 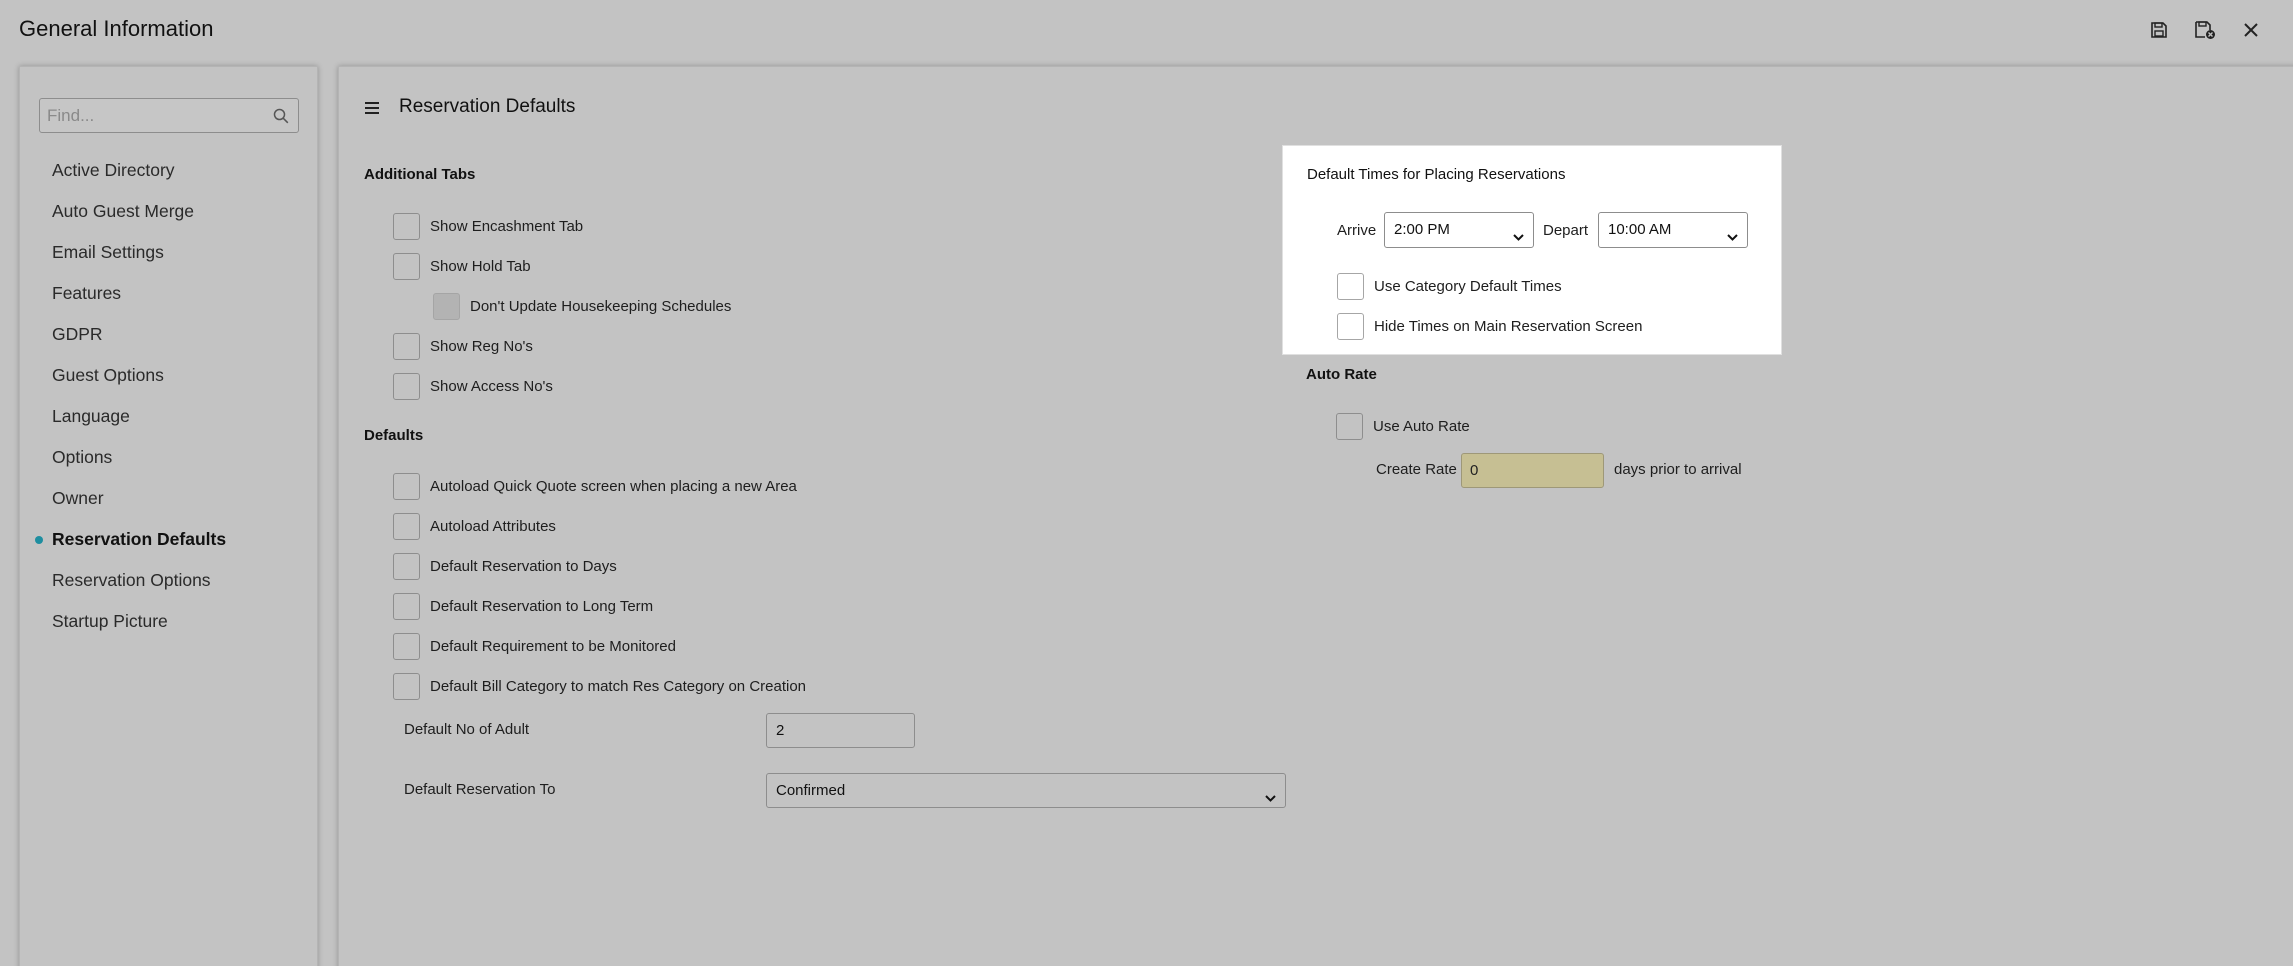 What do you see at coordinates (1640, 229) in the screenshot?
I see `depart-time-value: 10:00 AM` at bounding box center [1640, 229].